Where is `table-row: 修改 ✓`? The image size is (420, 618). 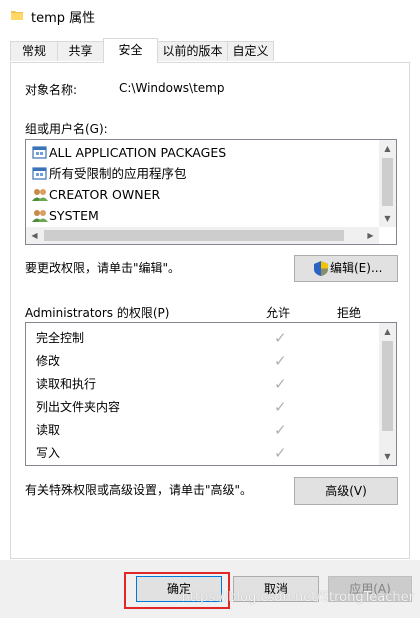
table-row: 修改 ✓ is located at coordinates (201, 361).